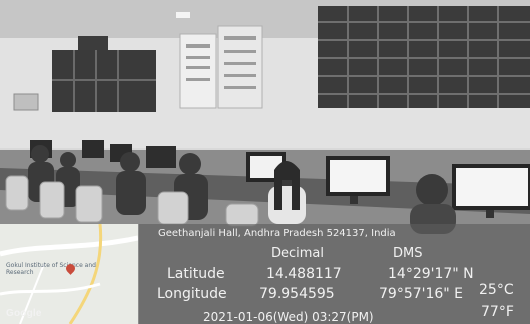 This screenshot has height=324, width=530. What do you see at coordinates (431, 274) in the screenshot?
I see `latitude-dms-value: 14°29'17" N` at bounding box center [431, 274].